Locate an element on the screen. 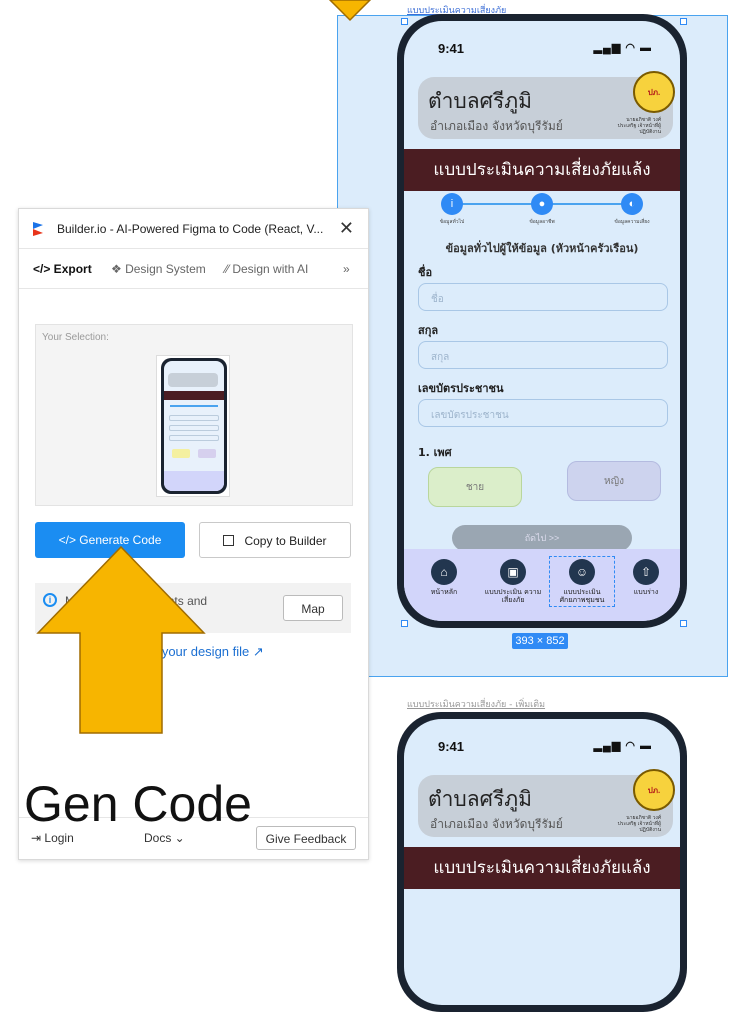  id-card-input: เลขบัตรประชาชน is located at coordinates (543, 413).